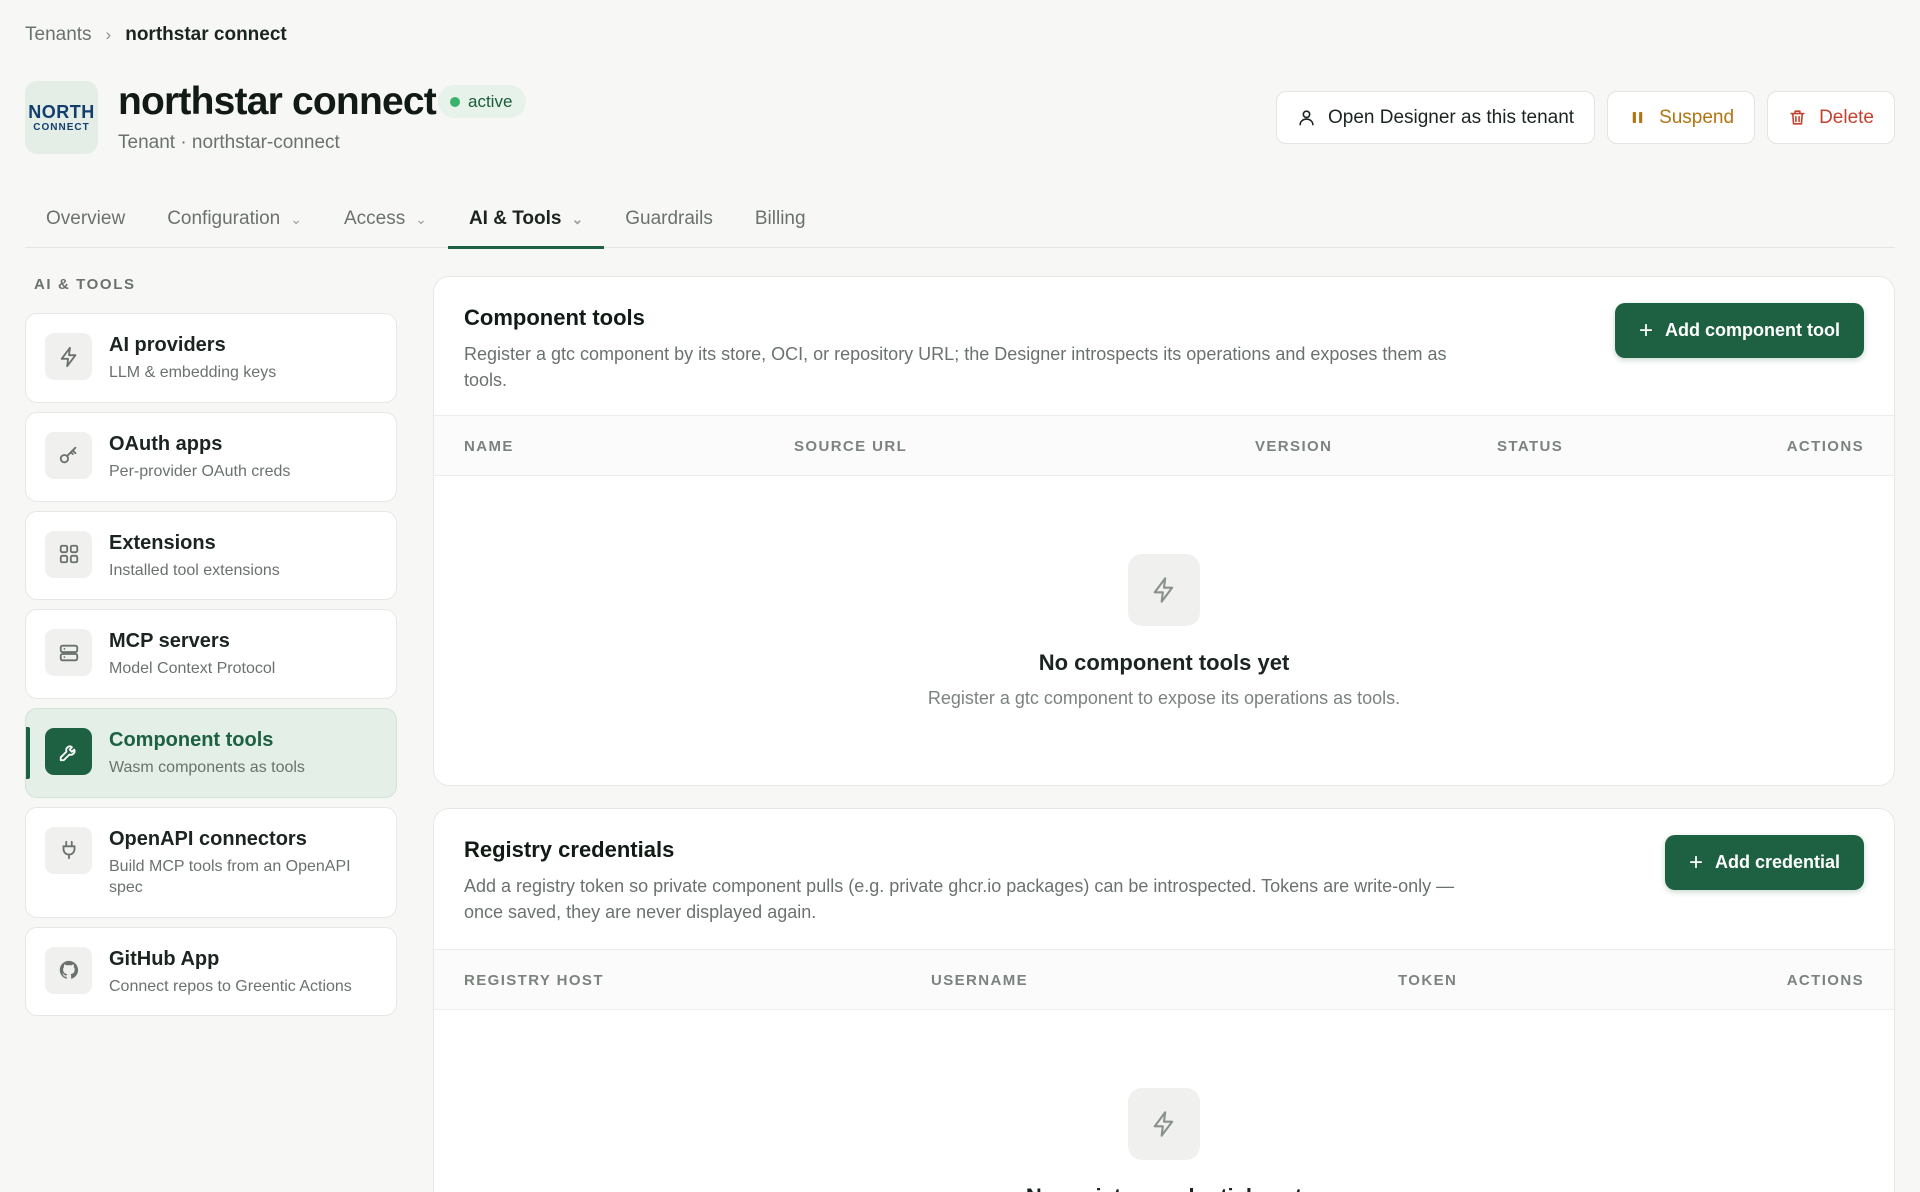  Describe the element at coordinates (85, 284) in the screenshot. I see `sidebar-heading: AI & TOOLS` at that location.